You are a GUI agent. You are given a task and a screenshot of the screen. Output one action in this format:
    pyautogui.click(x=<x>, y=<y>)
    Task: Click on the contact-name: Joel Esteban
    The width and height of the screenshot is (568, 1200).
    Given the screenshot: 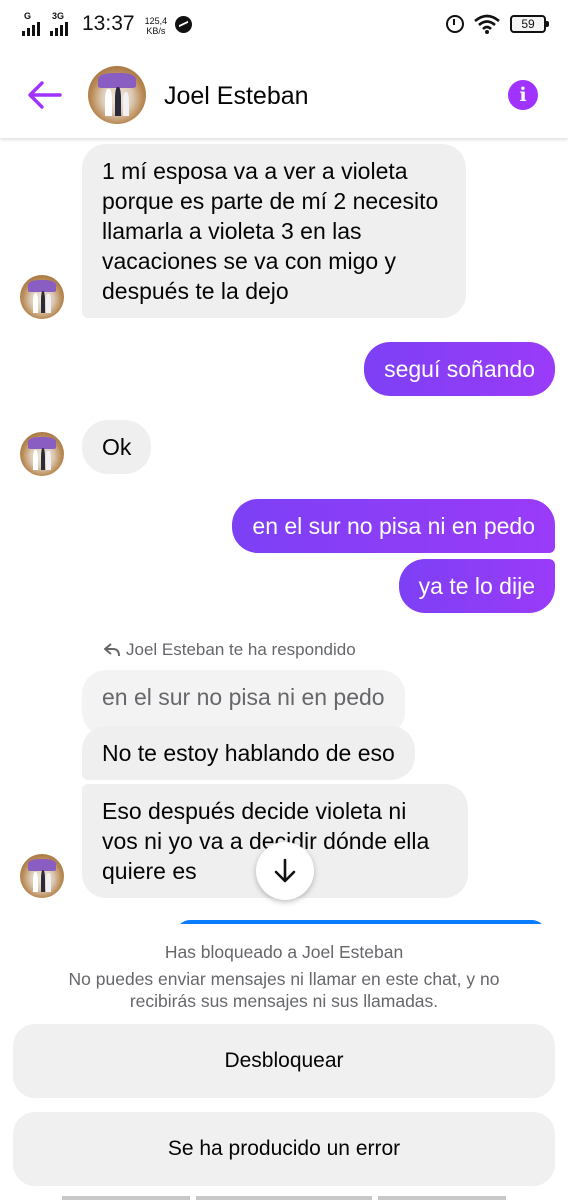 What is the action you would take?
    pyautogui.click(x=236, y=96)
    